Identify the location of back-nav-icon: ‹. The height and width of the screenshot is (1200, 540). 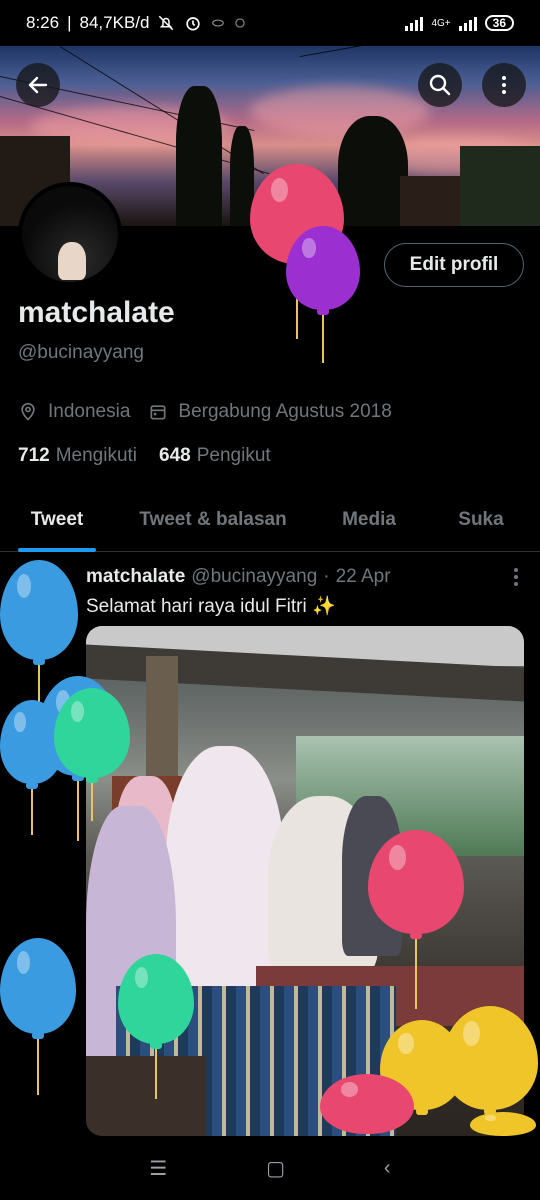
(387, 1168).